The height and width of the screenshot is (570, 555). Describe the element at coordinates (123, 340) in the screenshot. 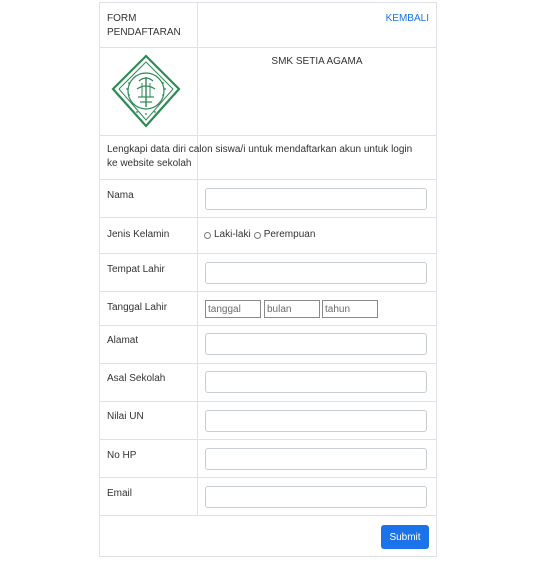

I see `alamat-label: Alamat` at that location.